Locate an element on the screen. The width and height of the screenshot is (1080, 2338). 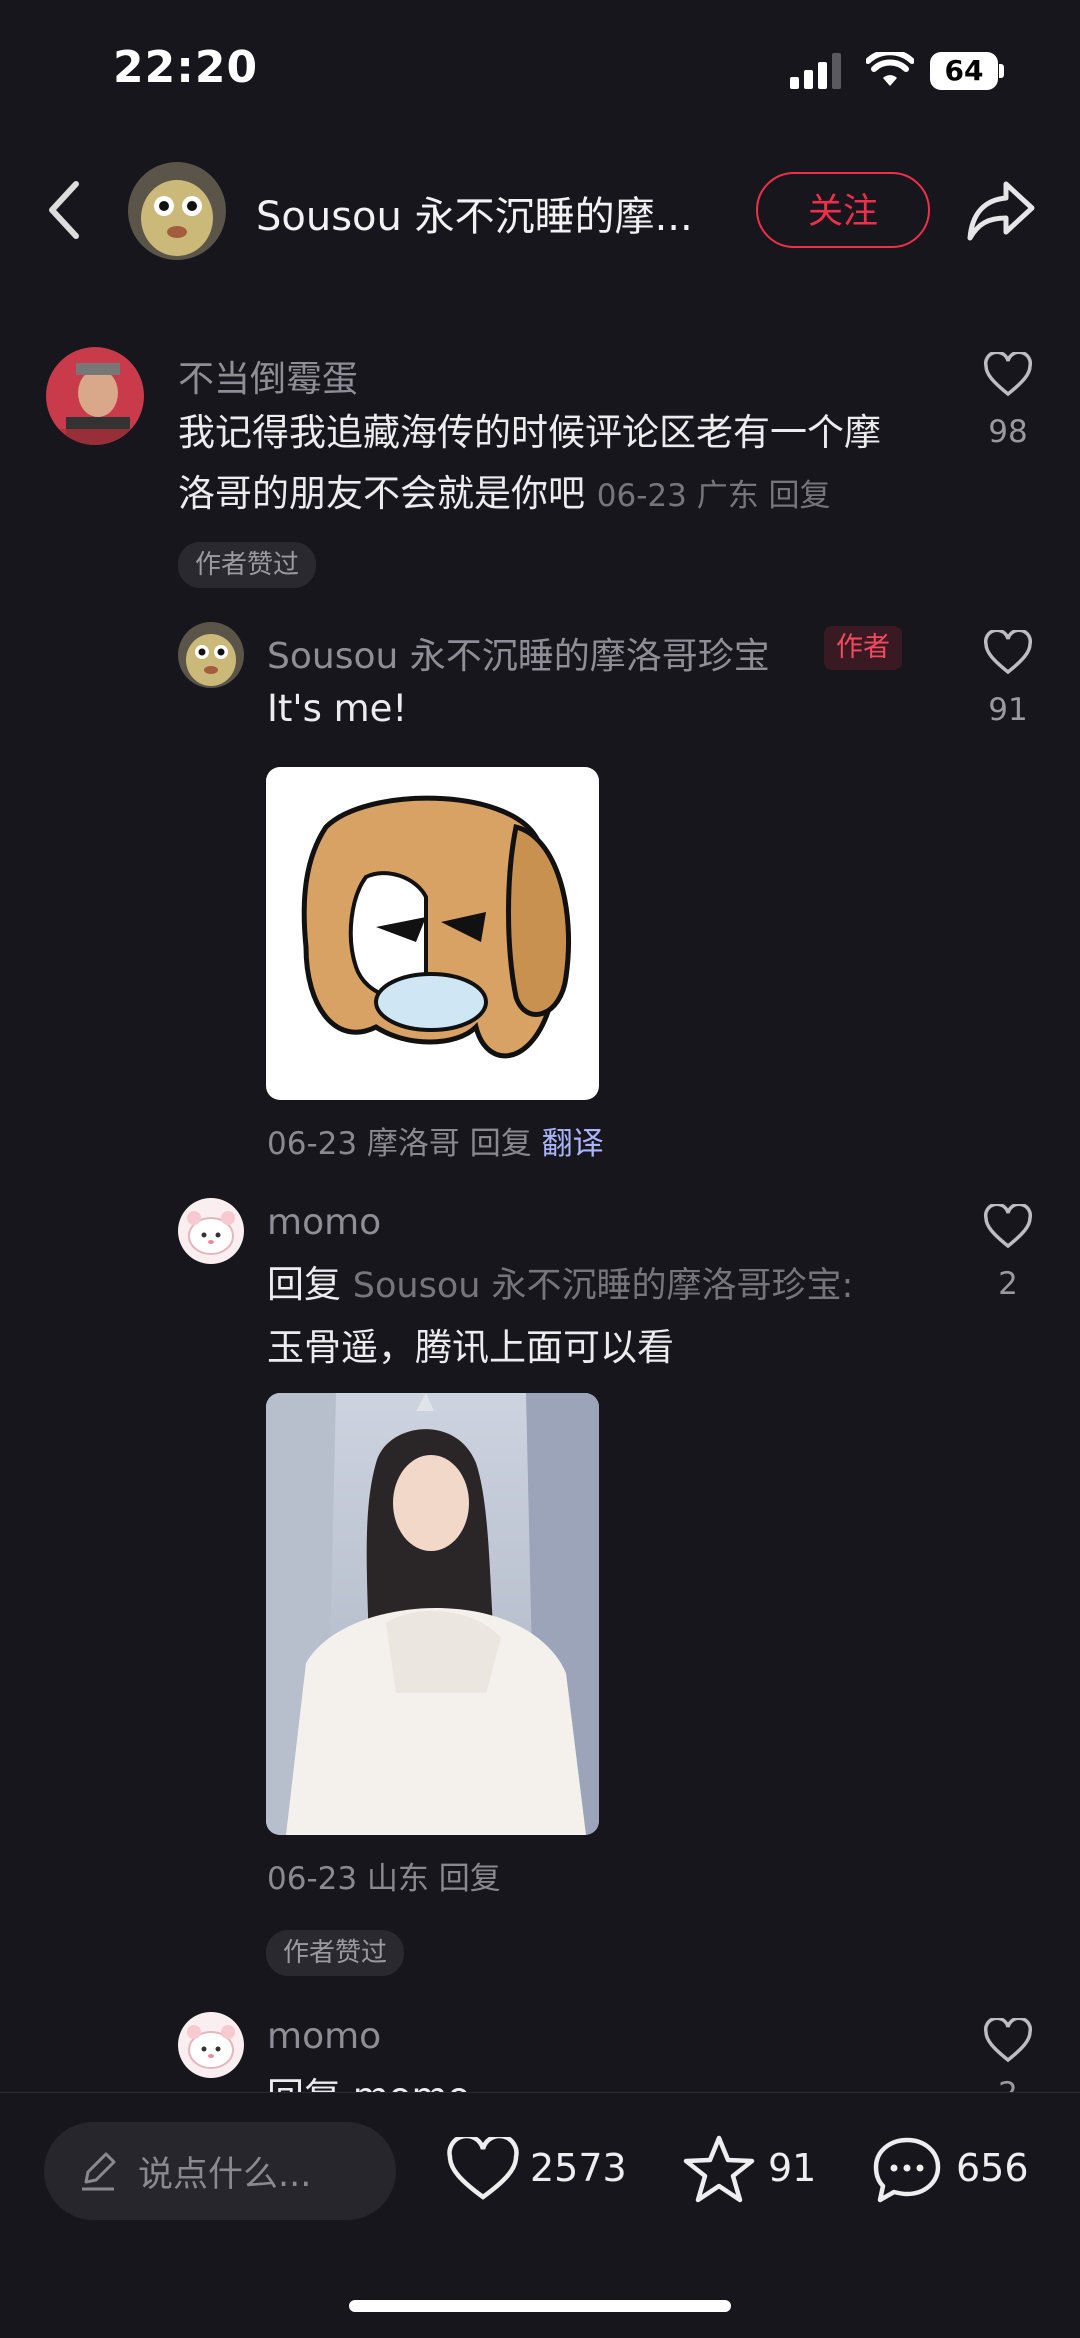
translate-button: 翻译 is located at coordinates (573, 1144).